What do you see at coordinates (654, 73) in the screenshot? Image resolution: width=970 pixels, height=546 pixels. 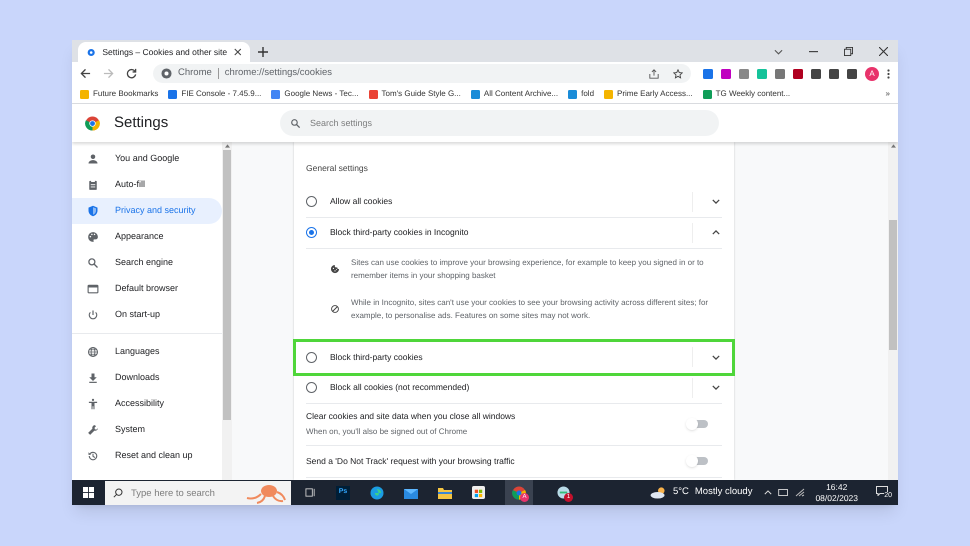 I see `share-icon` at bounding box center [654, 73].